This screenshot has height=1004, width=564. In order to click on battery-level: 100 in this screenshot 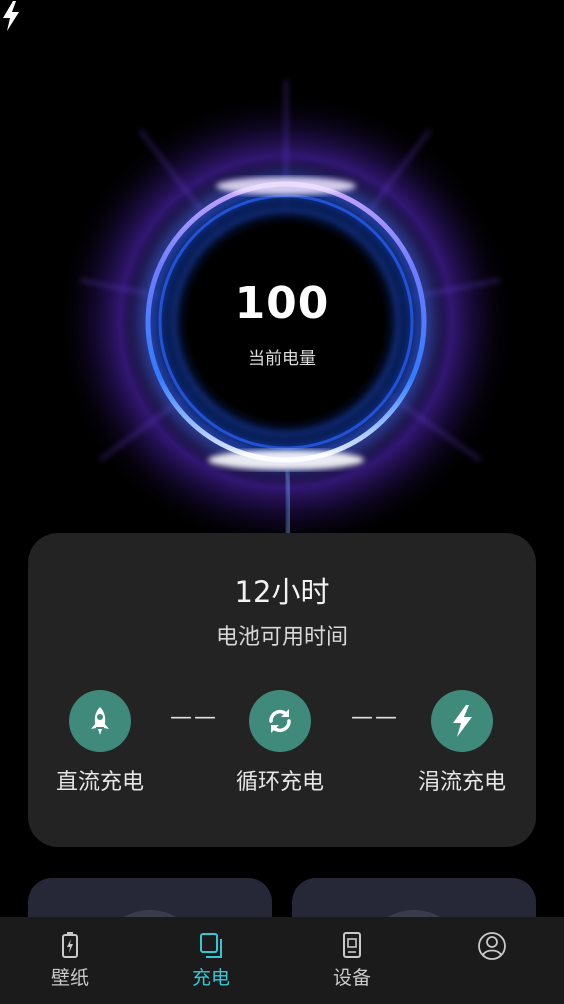, I will do `click(282, 303)`.